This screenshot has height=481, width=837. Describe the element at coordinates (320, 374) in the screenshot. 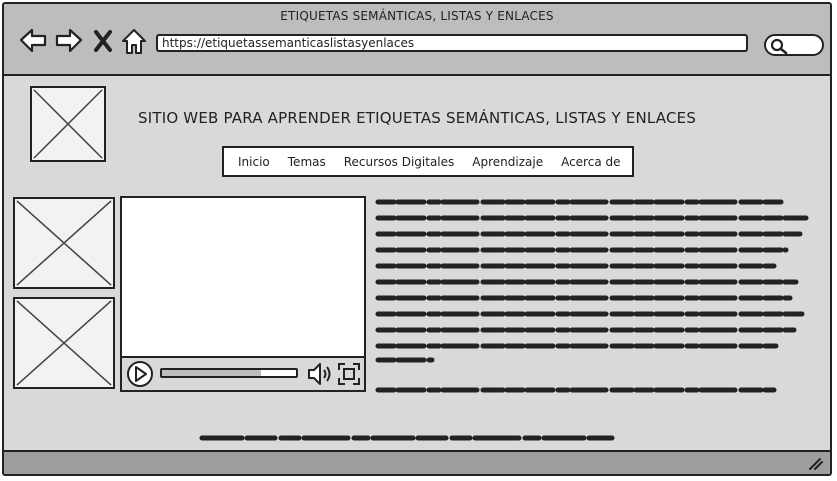

I see `volume-icon` at that location.